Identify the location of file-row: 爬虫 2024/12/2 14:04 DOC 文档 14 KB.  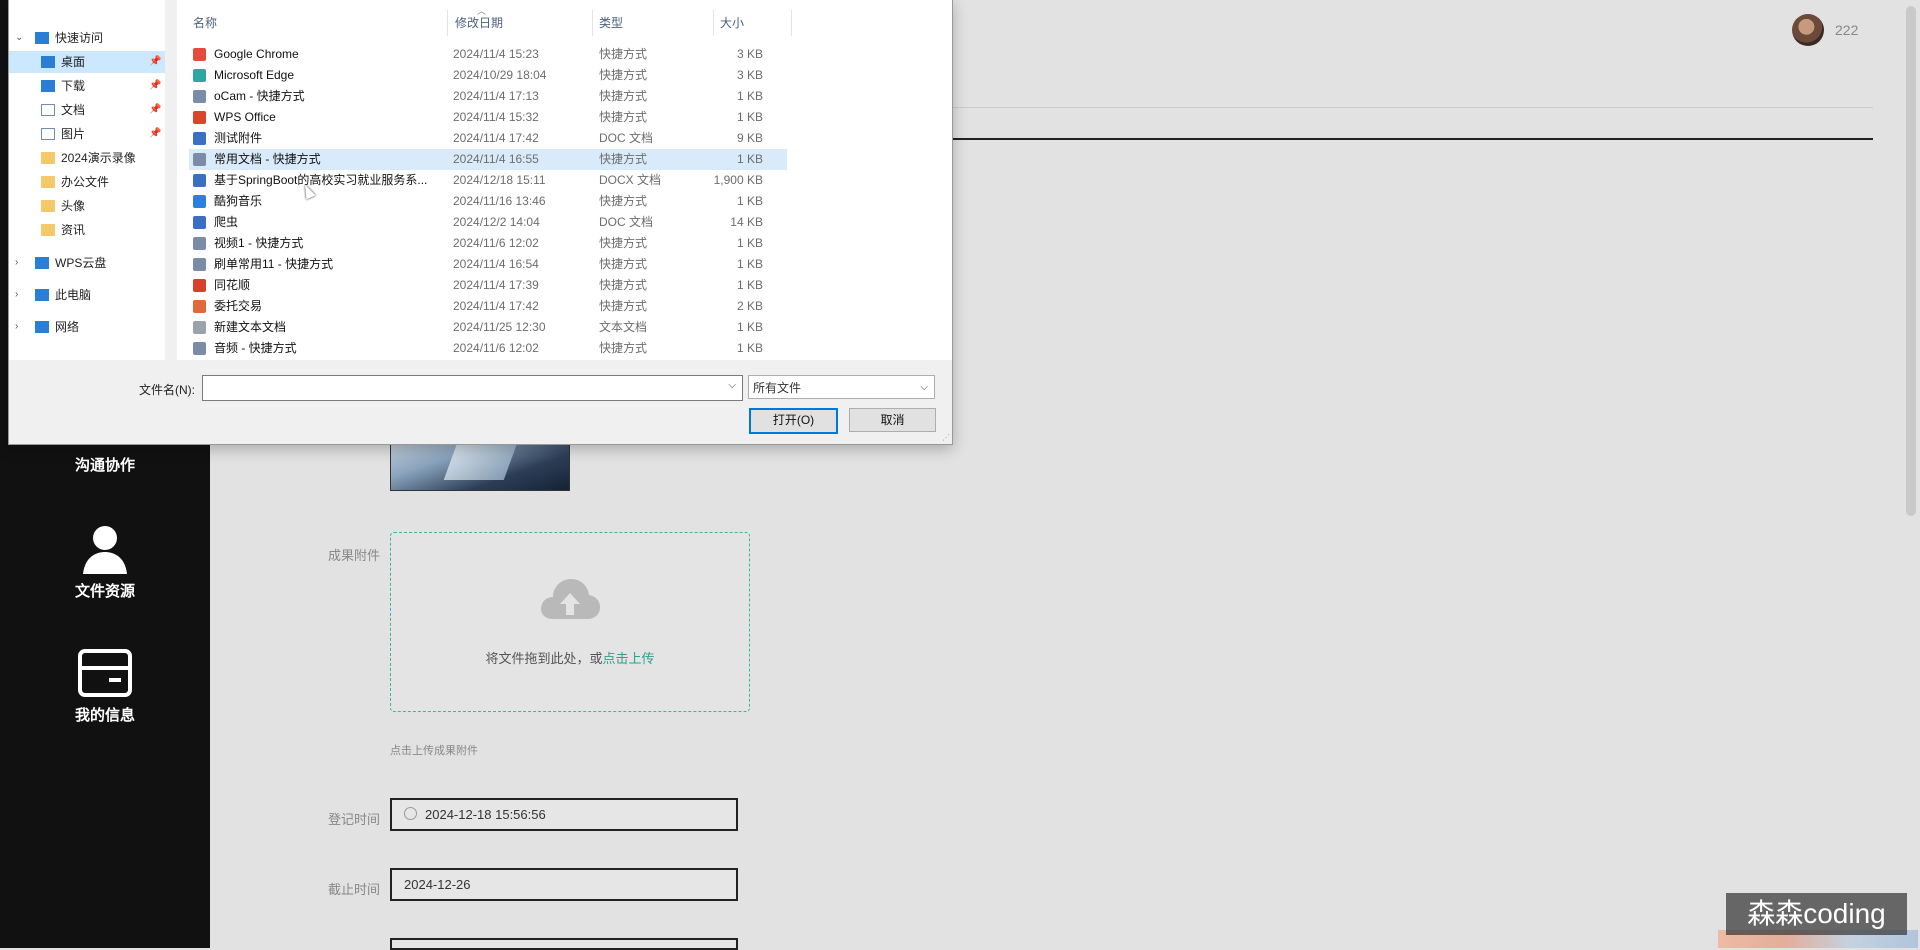
(488, 222).